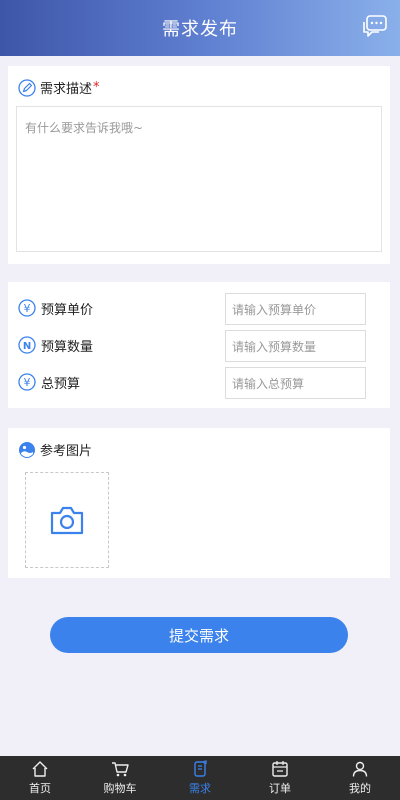 The image size is (400, 800). I want to click on header-bar: 需求发布, so click(200, 28).